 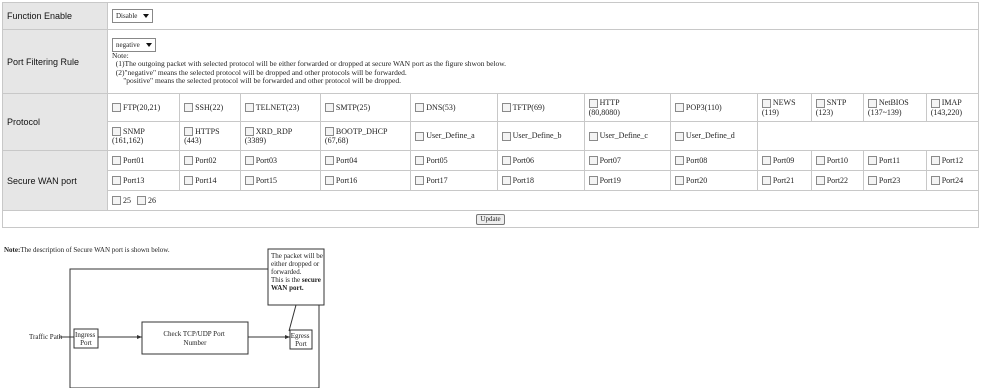 I want to click on note-bold: Note:, so click(x=12, y=250).